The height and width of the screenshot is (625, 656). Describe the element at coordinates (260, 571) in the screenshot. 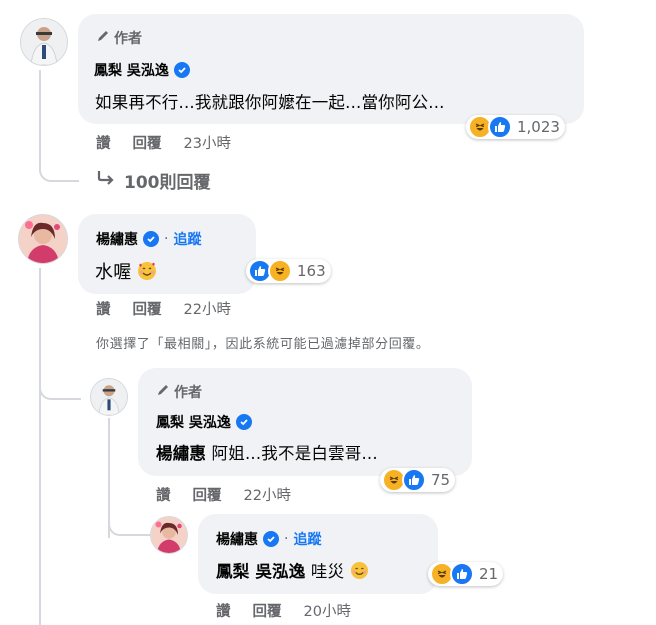

I see `mention-link: 鳳梨 吳泓逸` at that location.